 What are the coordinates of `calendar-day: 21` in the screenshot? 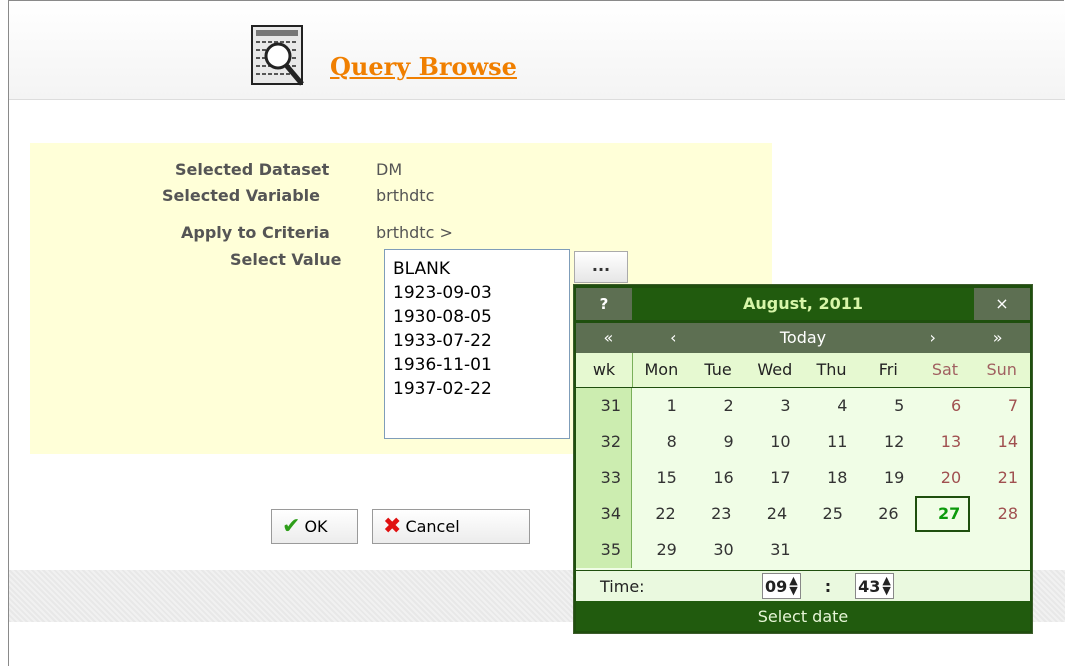 It's located at (1001, 478).